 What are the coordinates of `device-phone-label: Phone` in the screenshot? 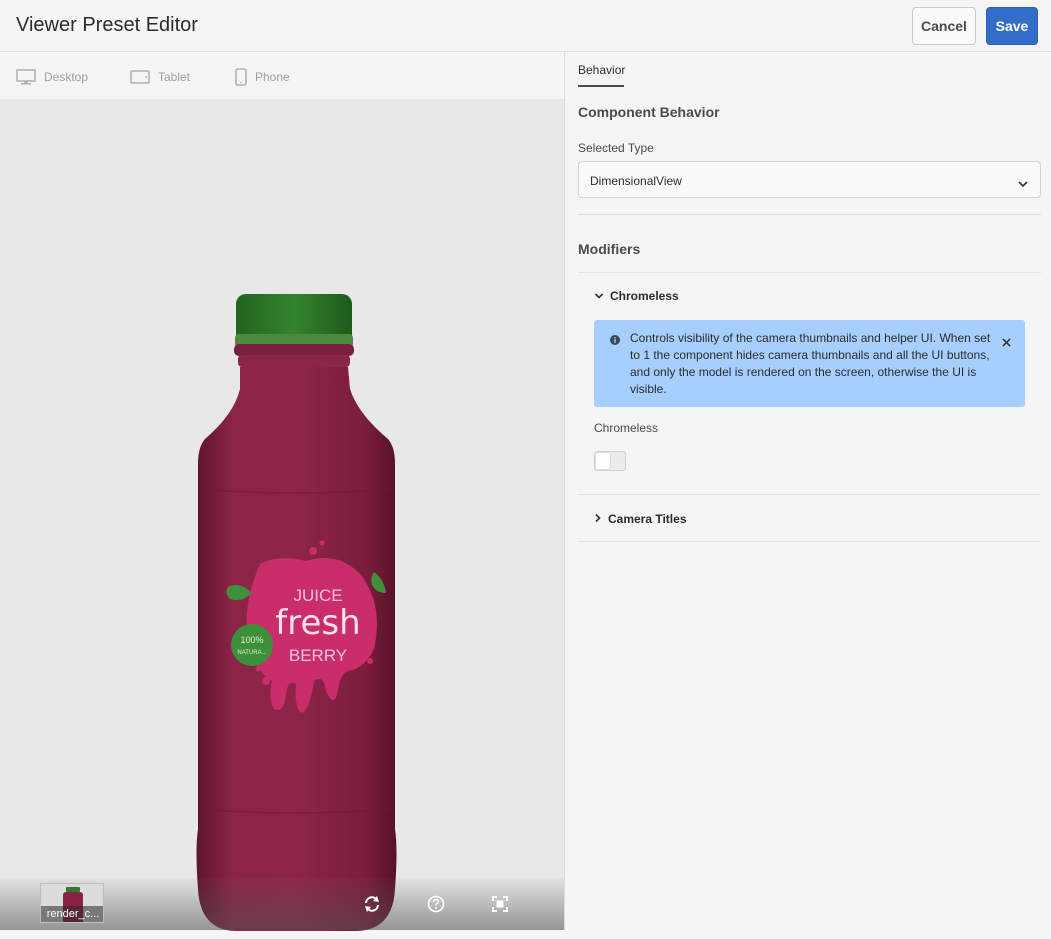 It's located at (272, 77).